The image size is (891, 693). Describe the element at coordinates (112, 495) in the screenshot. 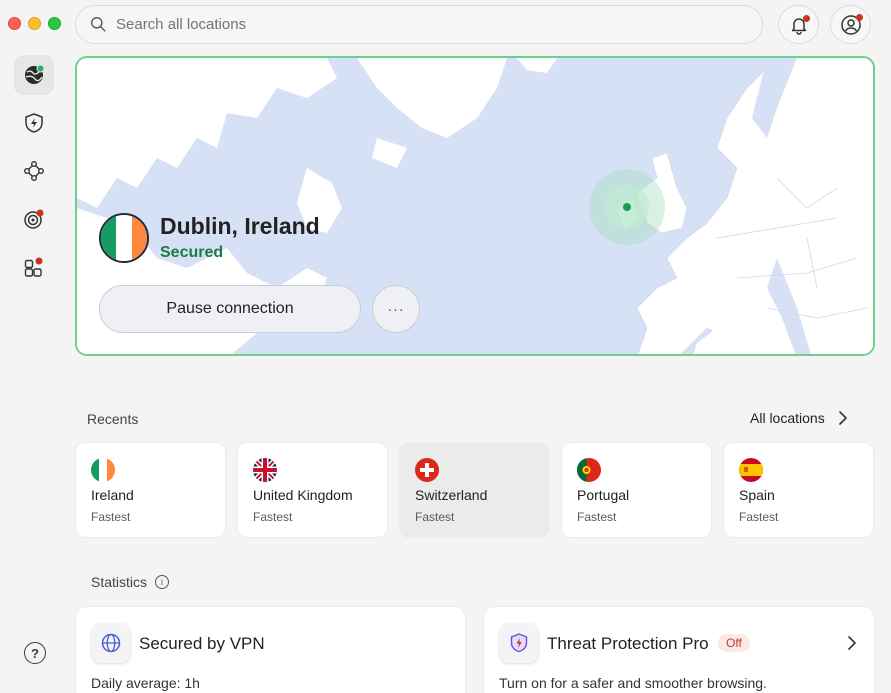

I see `recent-country: Ireland` at that location.